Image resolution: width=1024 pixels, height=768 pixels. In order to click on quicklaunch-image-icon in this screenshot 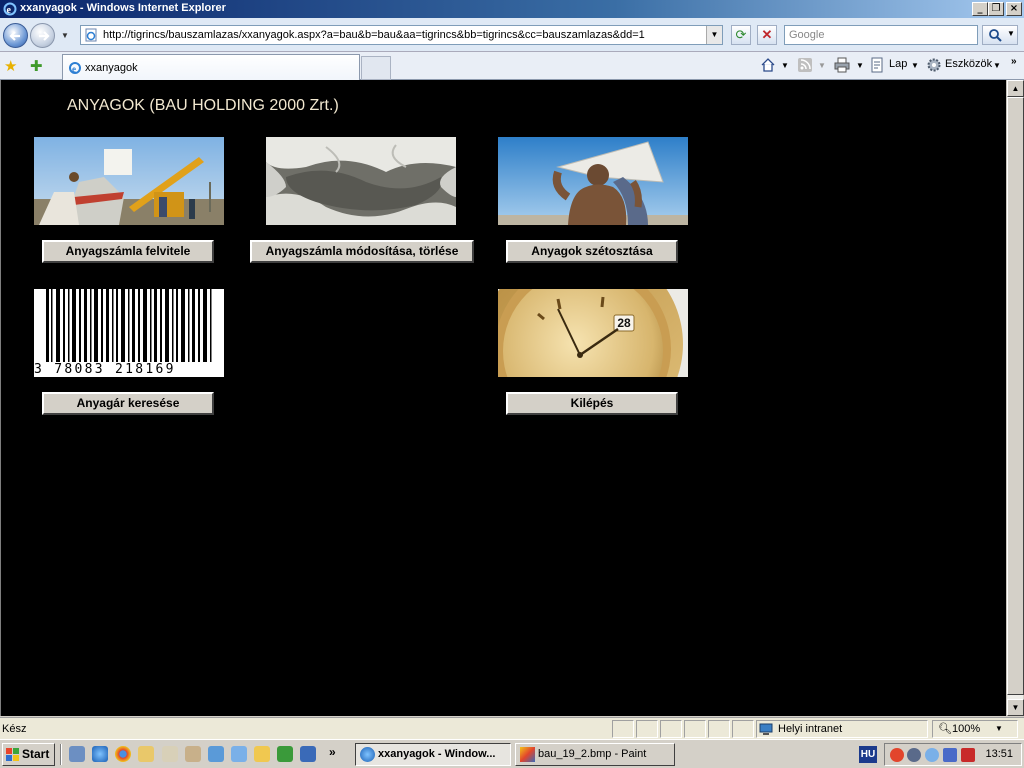, I will do `click(216, 754)`.